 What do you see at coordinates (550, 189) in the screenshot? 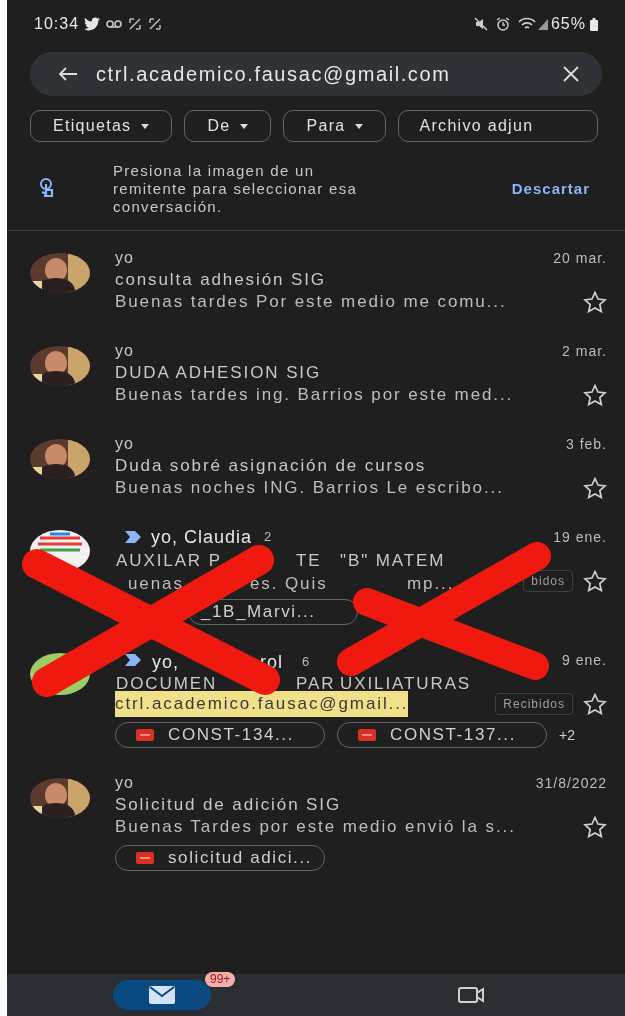
I see `dismiss-link: Descartar` at bounding box center [550, 189].